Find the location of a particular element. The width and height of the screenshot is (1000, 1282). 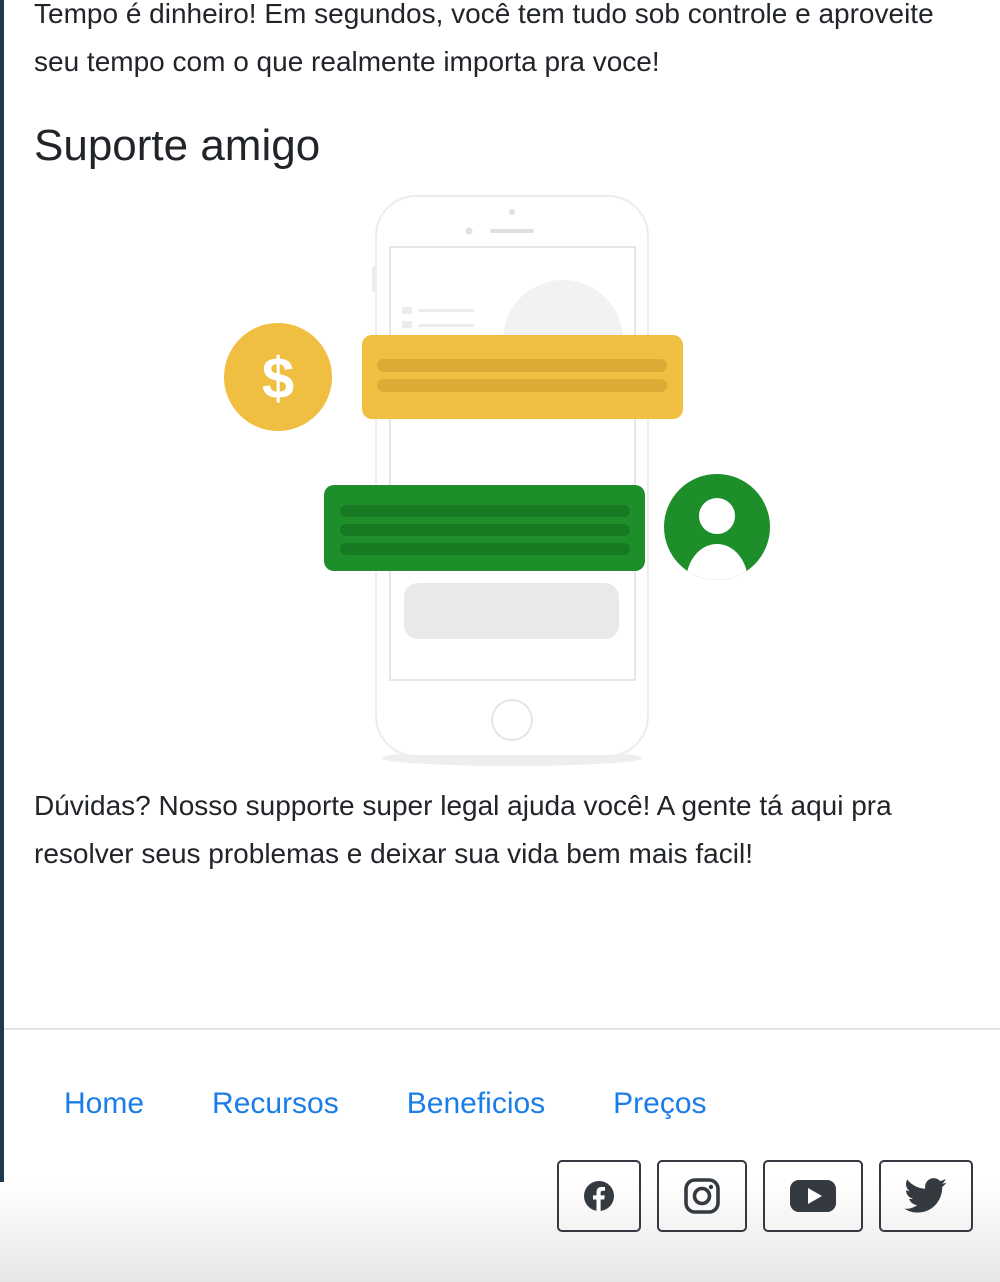

facebook-icon is located at coordinates (599, 1196).